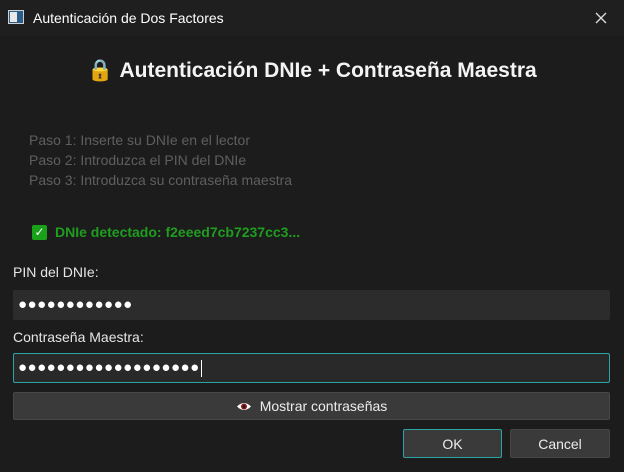 The image size is (624, 472). I want to click on step-1: Paso 1: Inserte su DNIe en el lector, so click(139, 140).